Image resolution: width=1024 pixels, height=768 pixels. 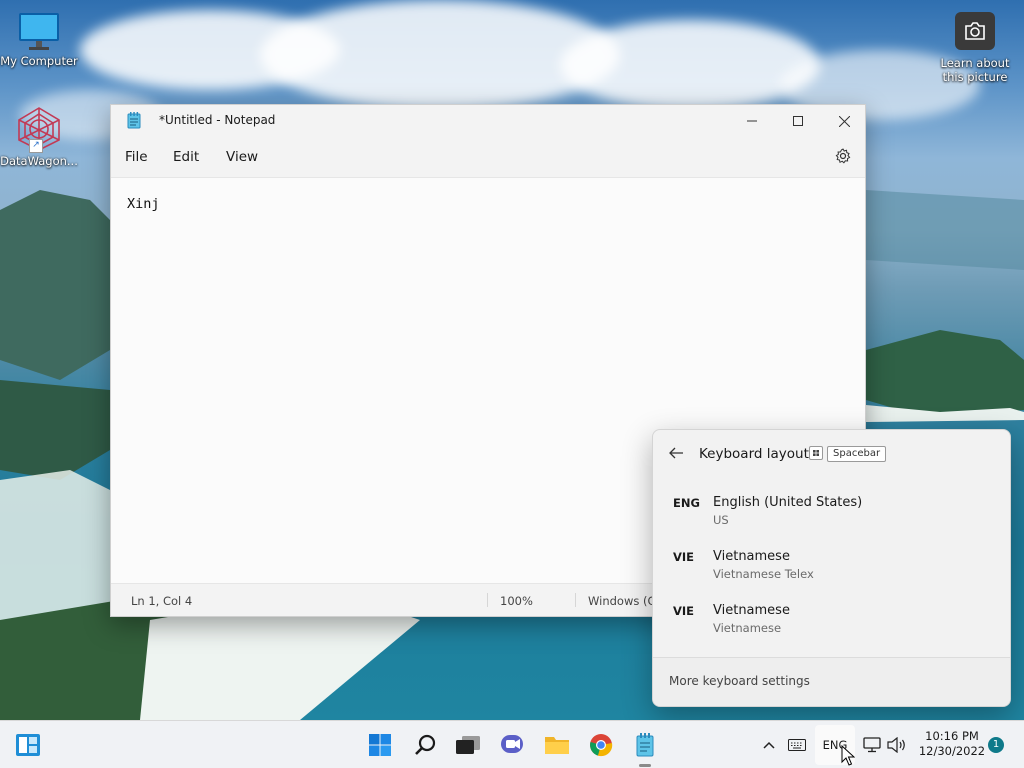 I want to click on spacebar-key-label: Spacebar, so click(x=857, y=454).